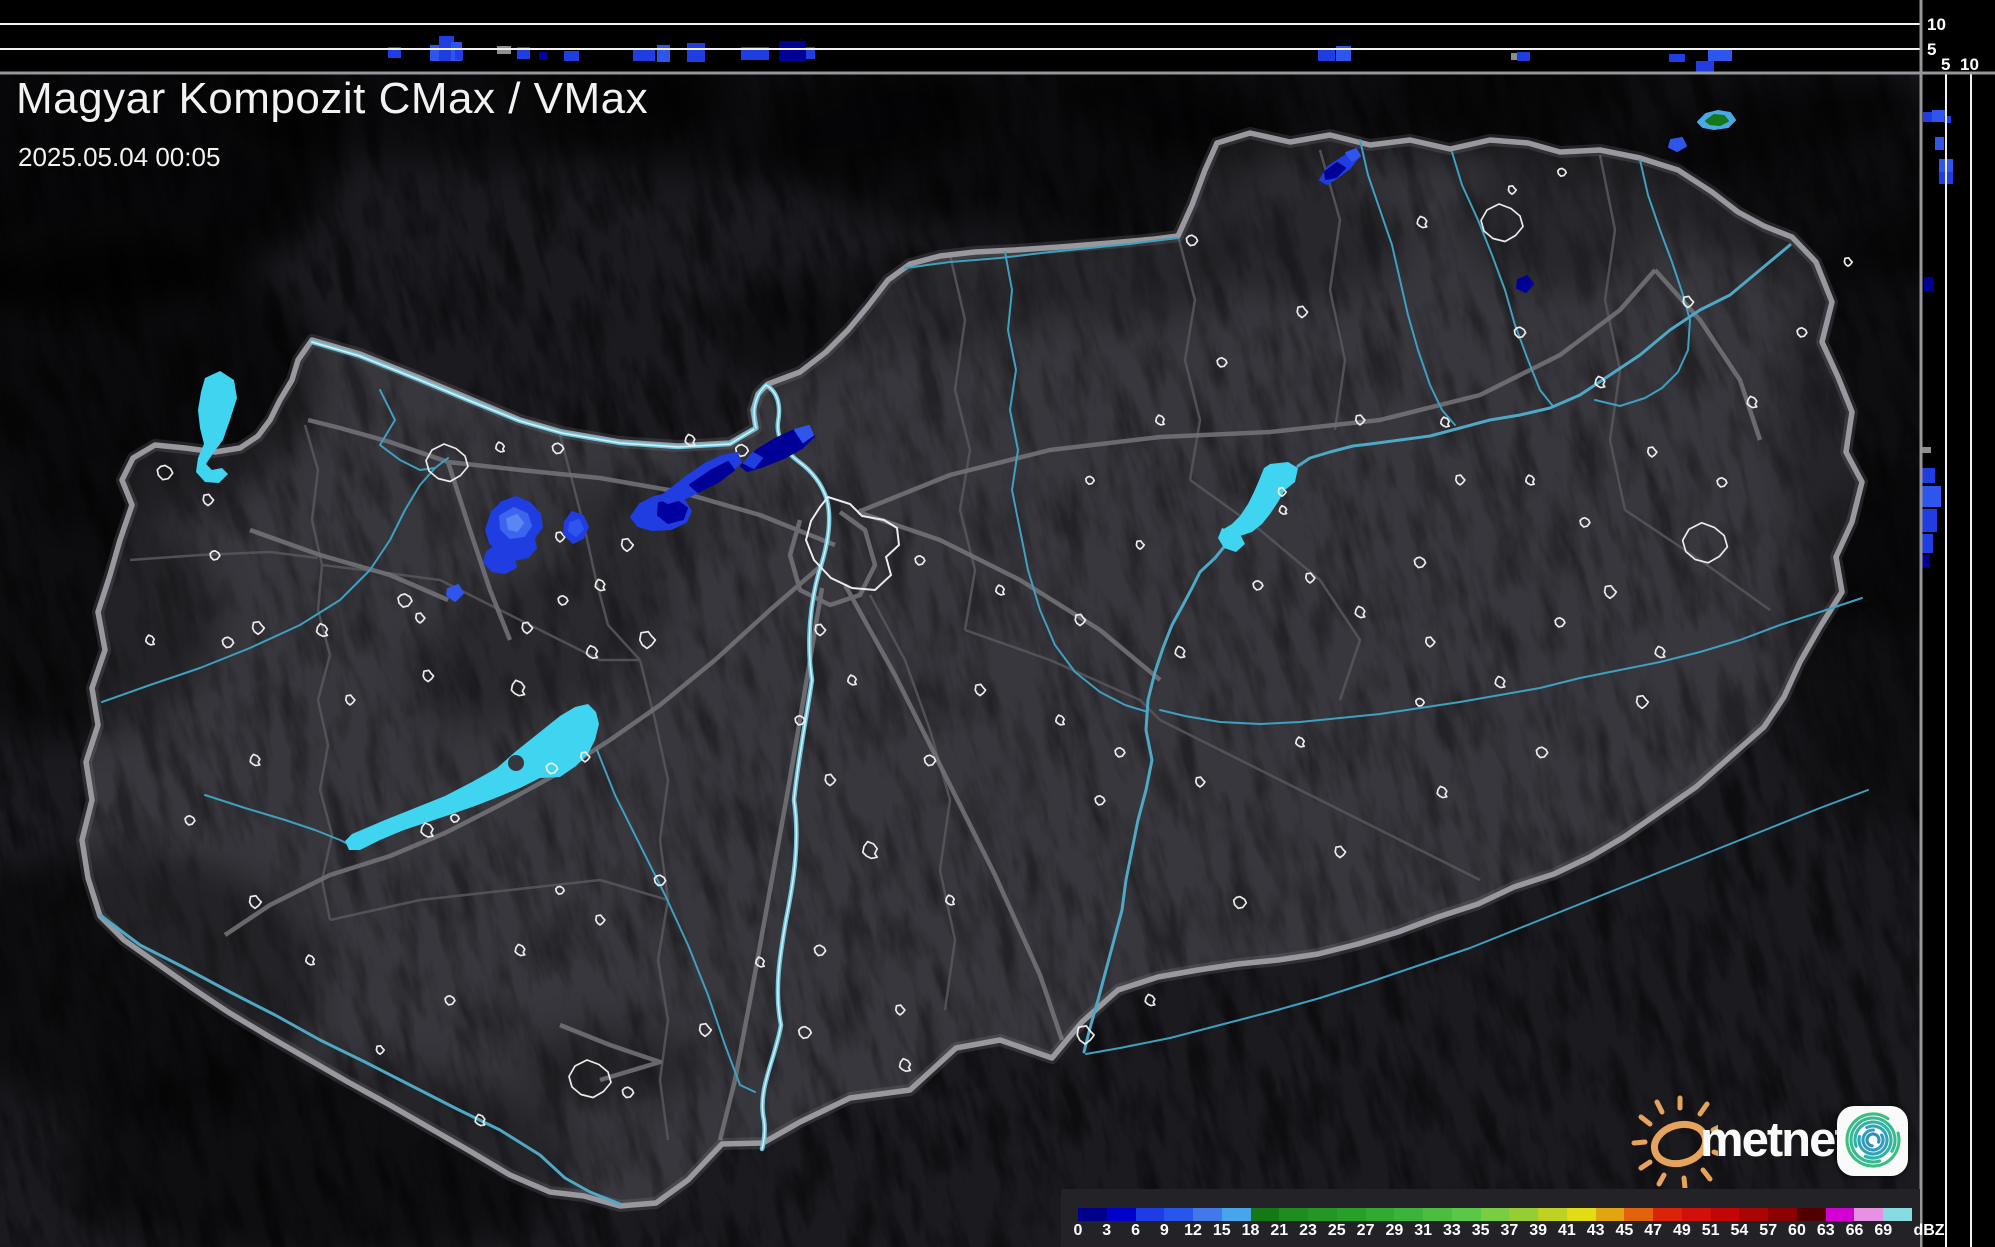  What do you see at coordinates (1958, 623) in the screenshot?
I see `vmax-right-strip` at bounding box center [1958, 623].